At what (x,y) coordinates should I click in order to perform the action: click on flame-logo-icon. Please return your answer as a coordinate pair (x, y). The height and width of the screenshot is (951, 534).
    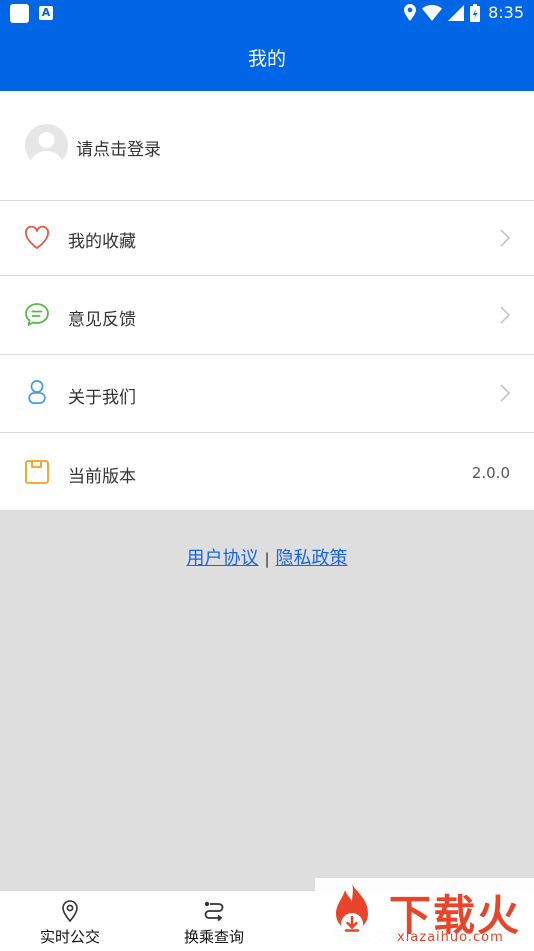
    Looking at the image, I should click on (352, 909).